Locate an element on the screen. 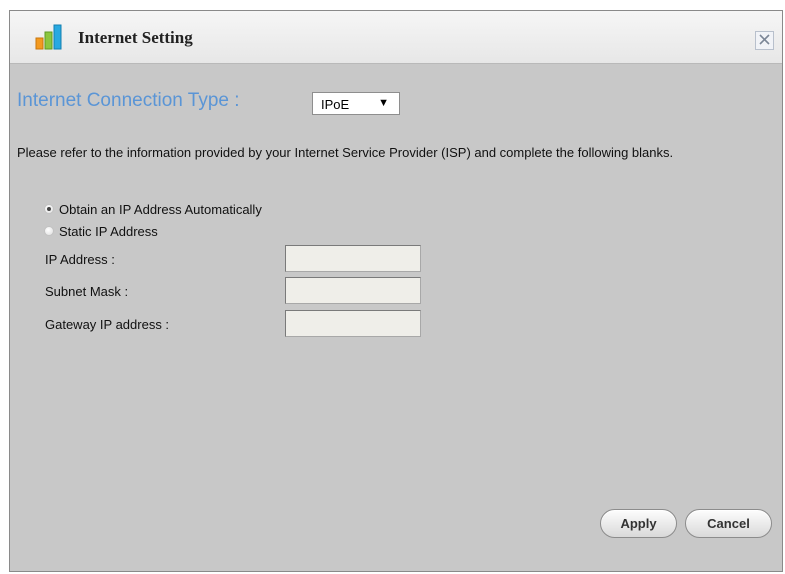 The height and width of the screenshot is (574, 785). subnet-mask-label: Subnet Mask : is located at coordinates (87, 291).